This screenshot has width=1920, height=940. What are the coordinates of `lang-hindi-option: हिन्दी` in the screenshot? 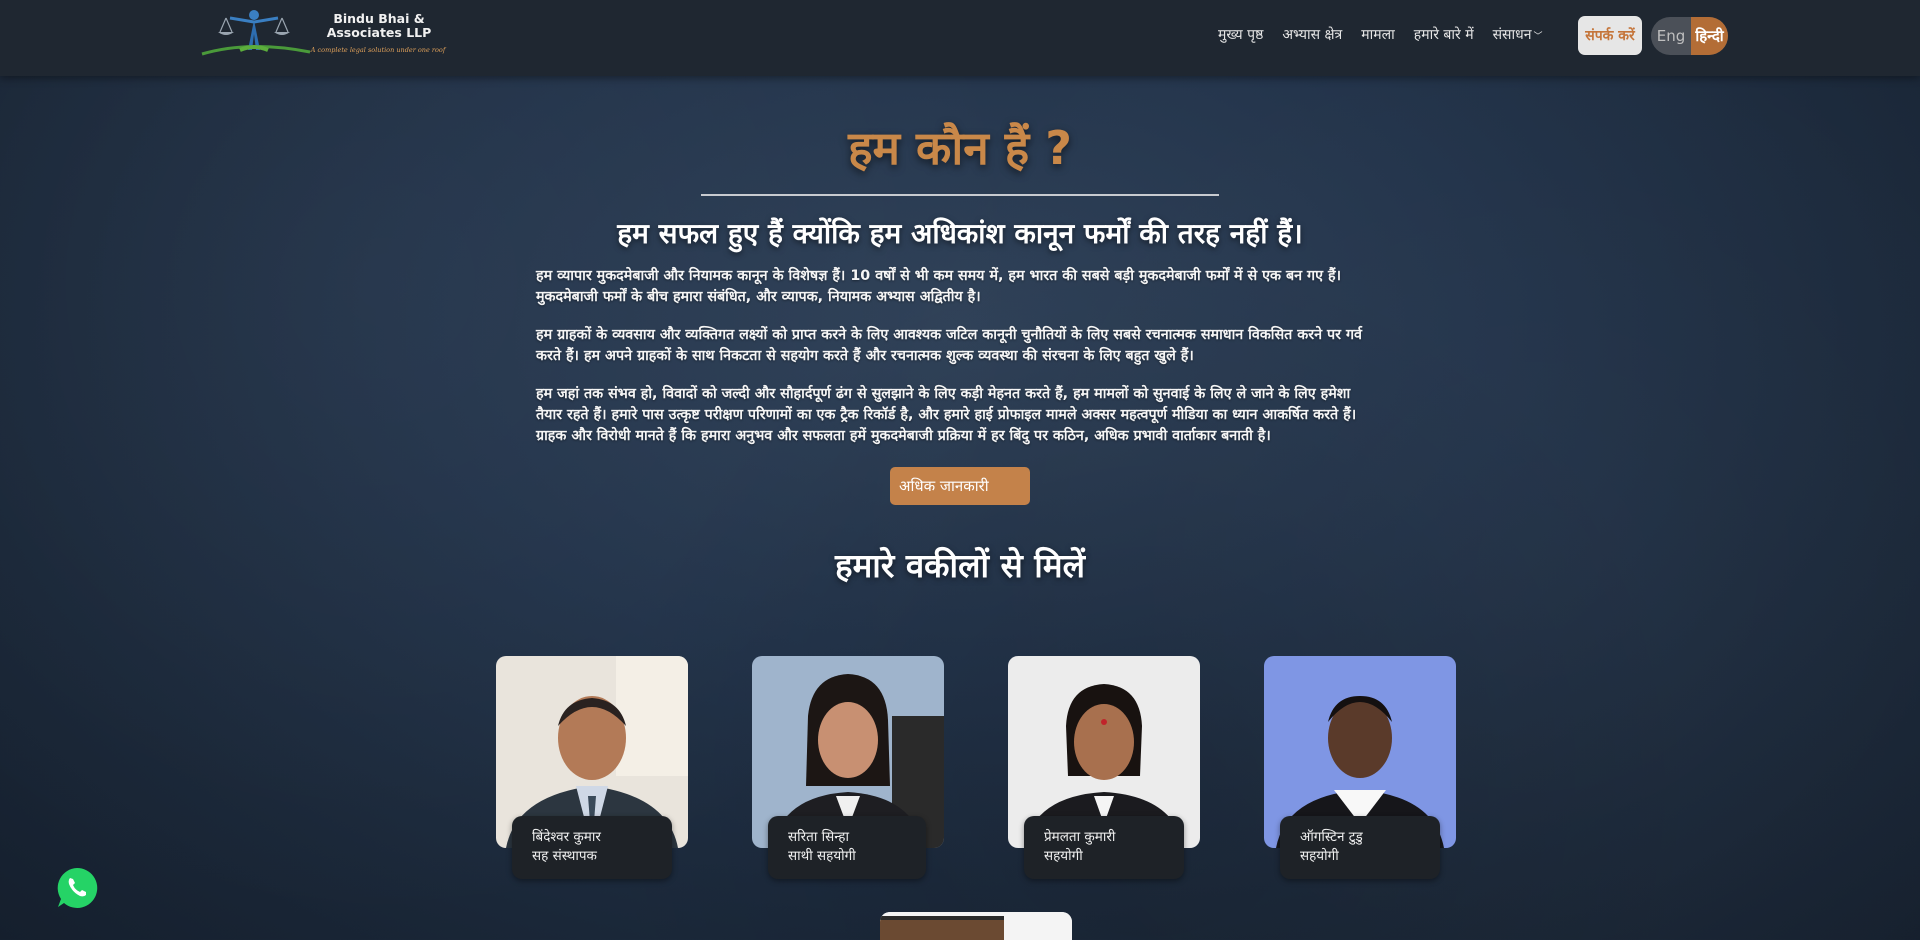 It's located at (1709, 36).